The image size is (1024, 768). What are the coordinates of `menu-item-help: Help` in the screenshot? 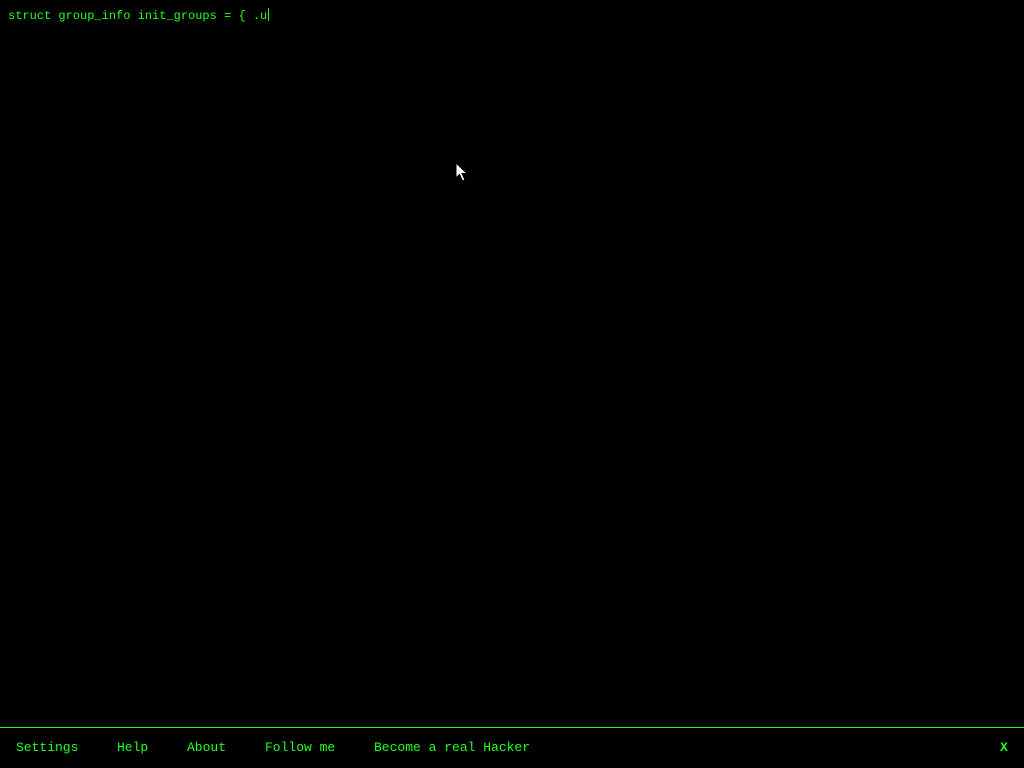 It's located at (132, 748).